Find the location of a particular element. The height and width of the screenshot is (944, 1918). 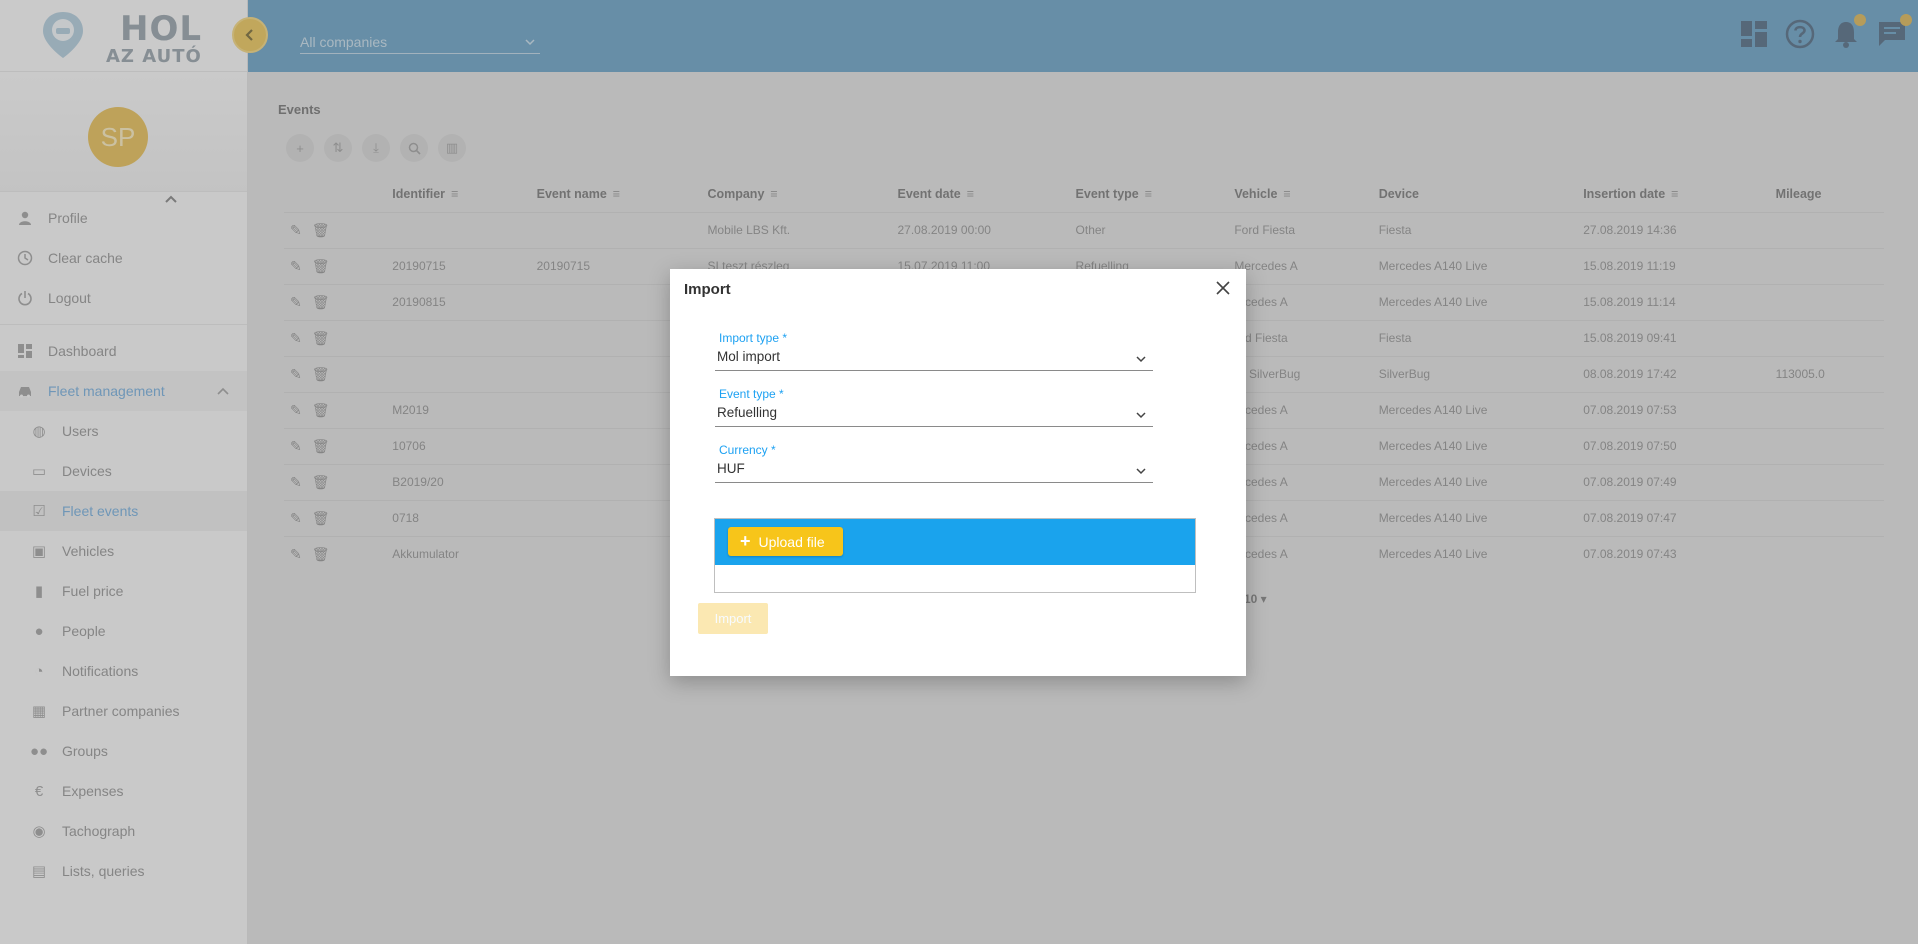

file-upload: + Upload file is located at coordinates (955, 555).